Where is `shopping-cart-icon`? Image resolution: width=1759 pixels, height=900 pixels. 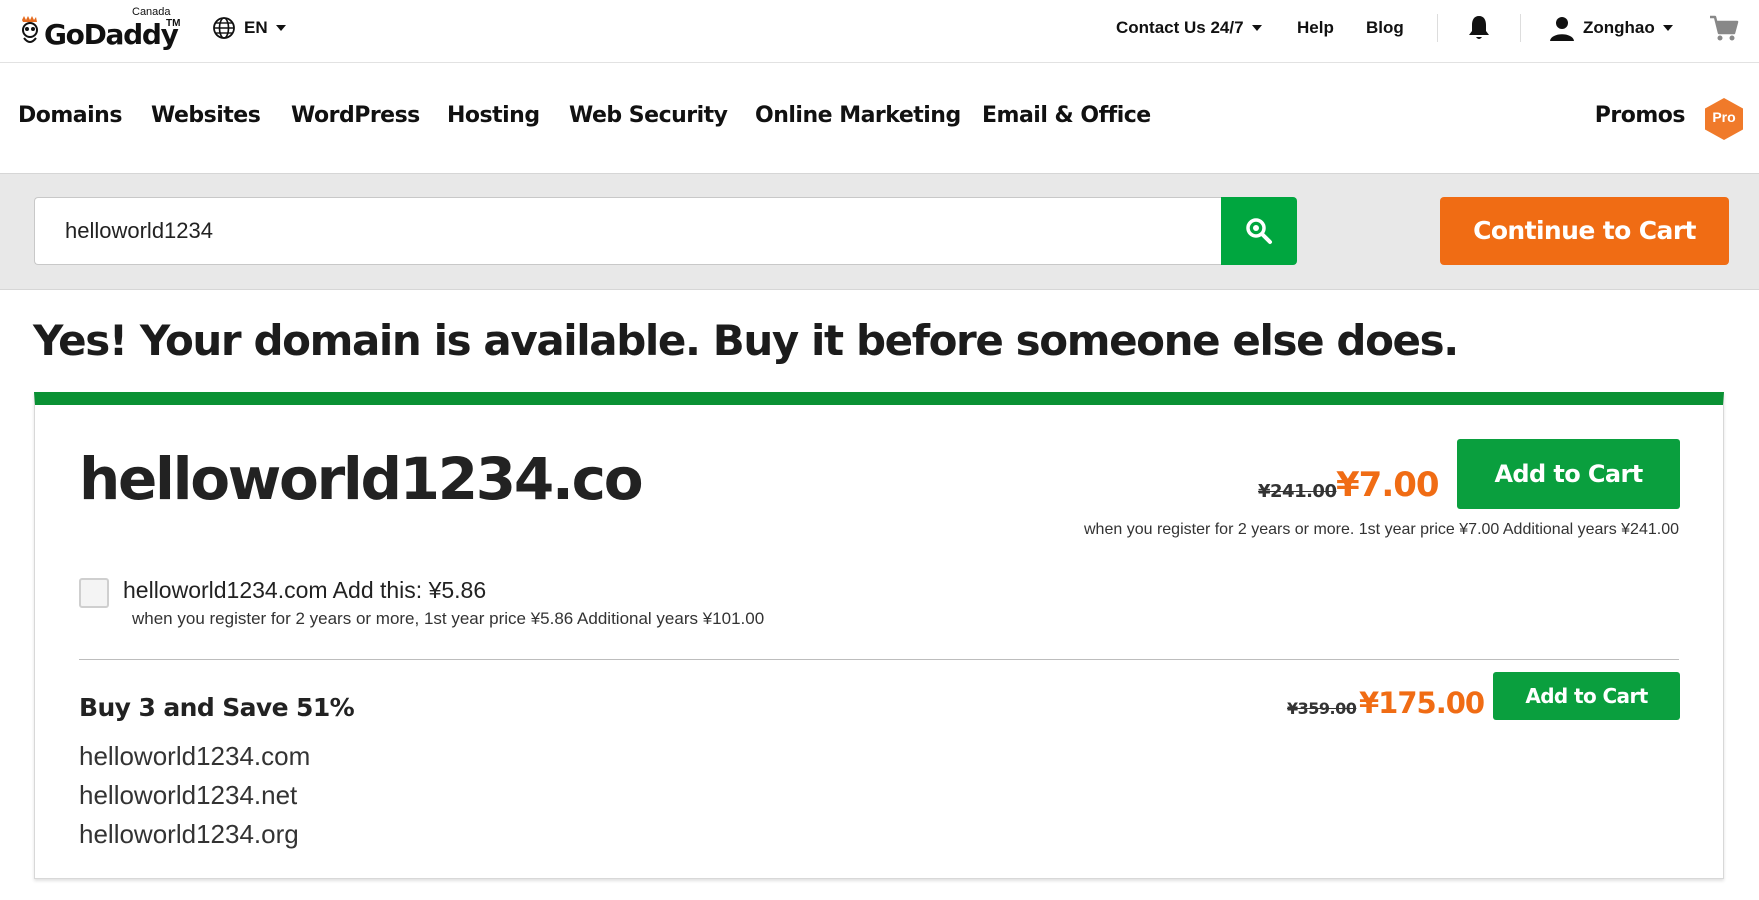
shopping-cart-icon is located at coordinates (1724, 28).